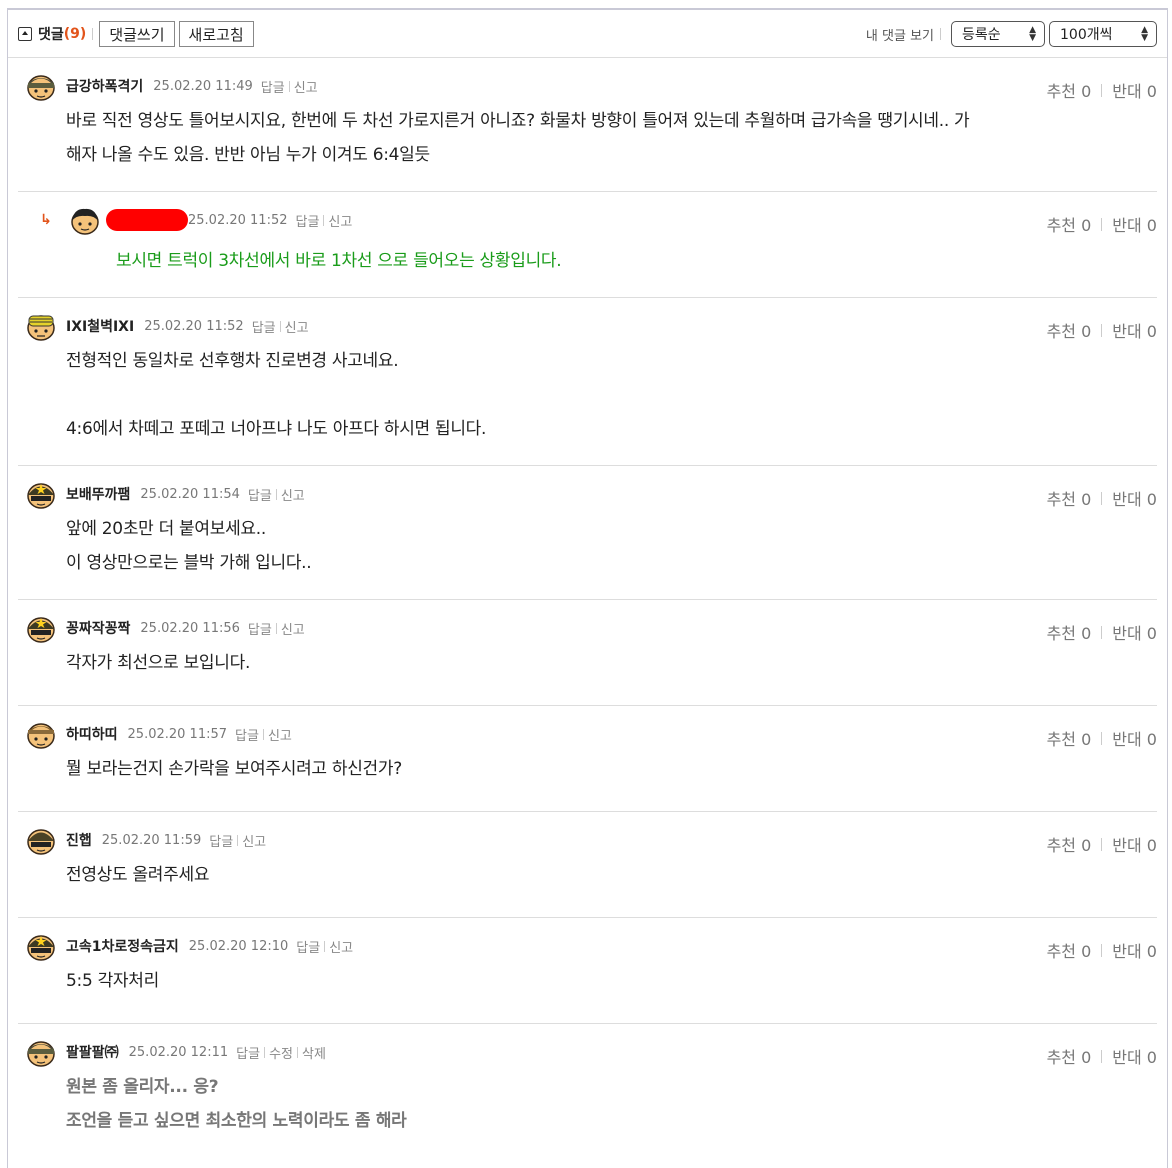 This screenshot has height=1168, width=1172. What do you see at coordinates (104, 86) in the screenshot?
I see `comment-author: 급강하폭격기` at bounding box center [104, 86].